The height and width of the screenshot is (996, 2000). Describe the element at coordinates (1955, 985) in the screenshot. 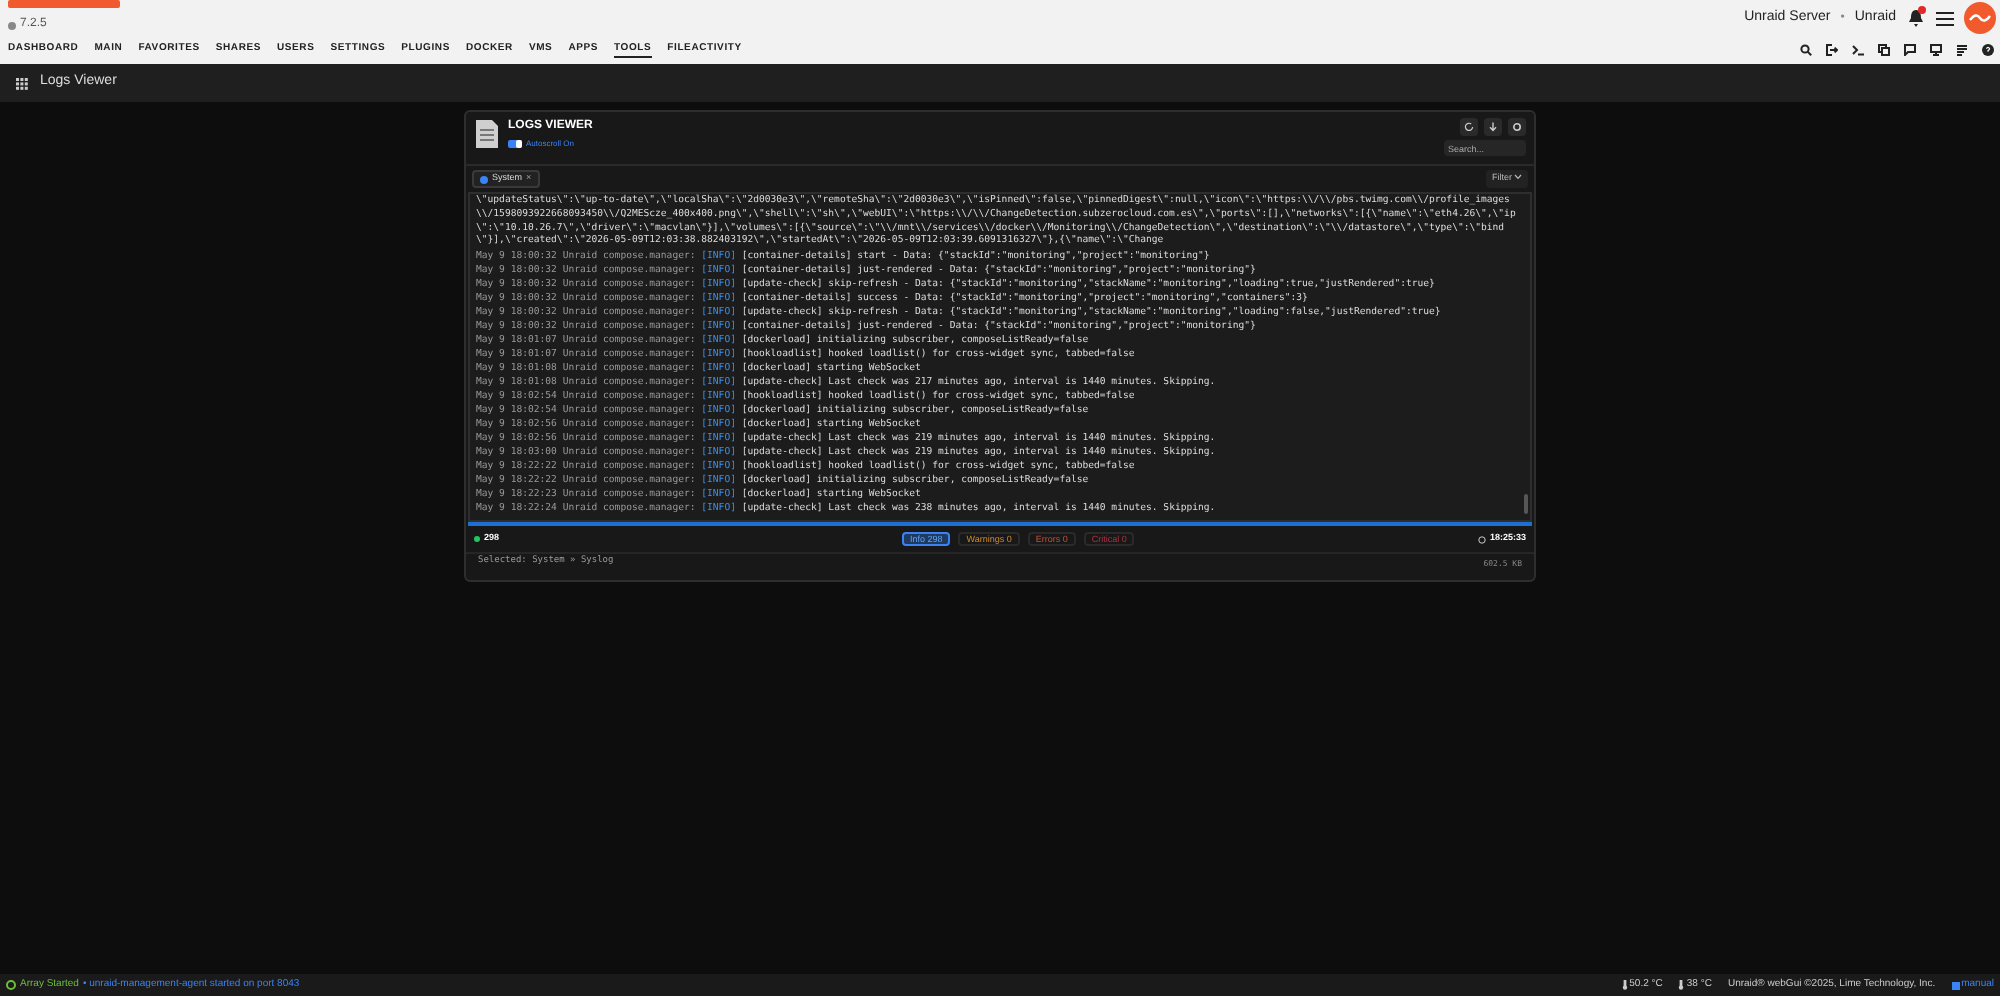

I see `book-icon` at that location.